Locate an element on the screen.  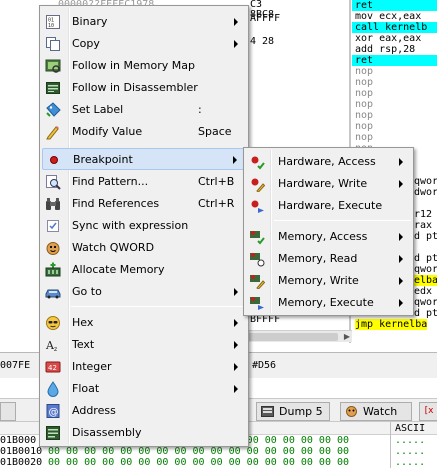
svg-text: 42 is located at coordinates (52, 368).